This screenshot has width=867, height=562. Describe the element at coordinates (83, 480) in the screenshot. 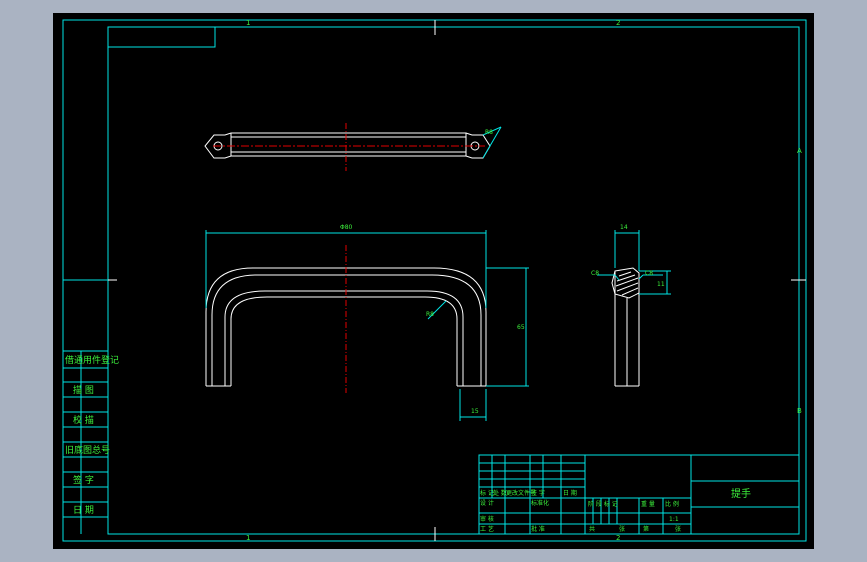

I see `side-row-sign: 签 字` at that location.